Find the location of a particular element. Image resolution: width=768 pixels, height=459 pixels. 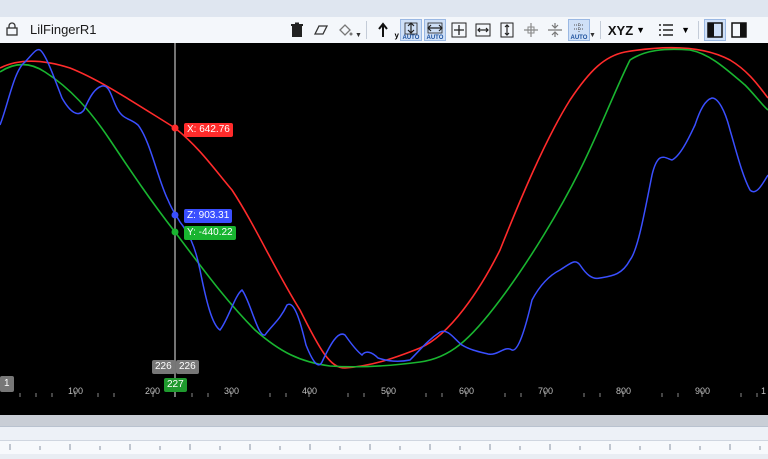

grid-dropdown-caret: ▼ is located at coordinates (592, 35).